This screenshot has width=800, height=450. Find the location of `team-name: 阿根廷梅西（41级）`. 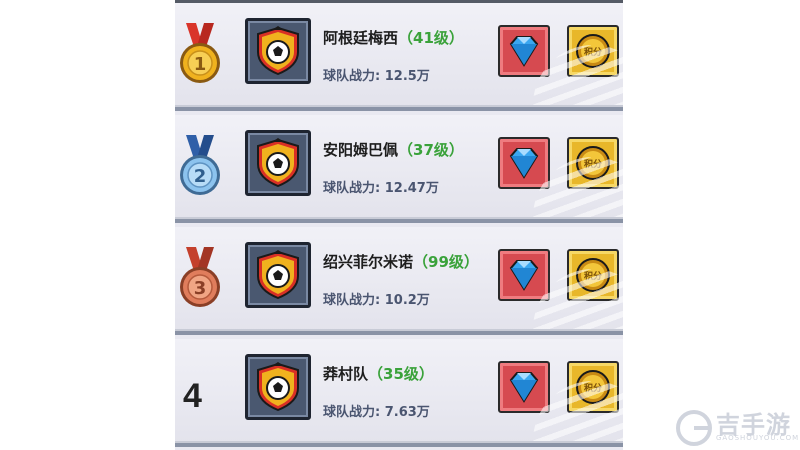

team-name: 阿根廷梅西（41级） is located at coordinates (393, 37).